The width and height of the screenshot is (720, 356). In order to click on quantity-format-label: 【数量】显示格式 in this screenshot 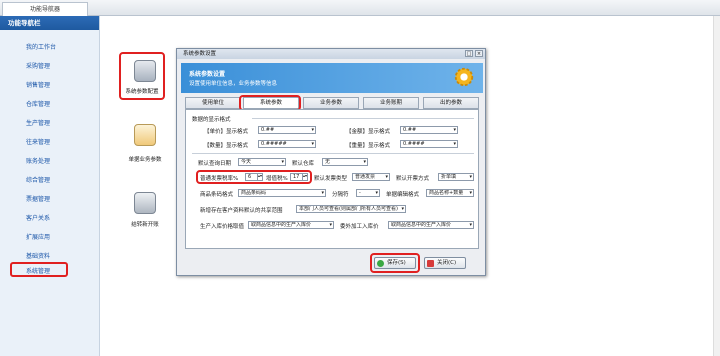, I will do `click(226, 146)`.